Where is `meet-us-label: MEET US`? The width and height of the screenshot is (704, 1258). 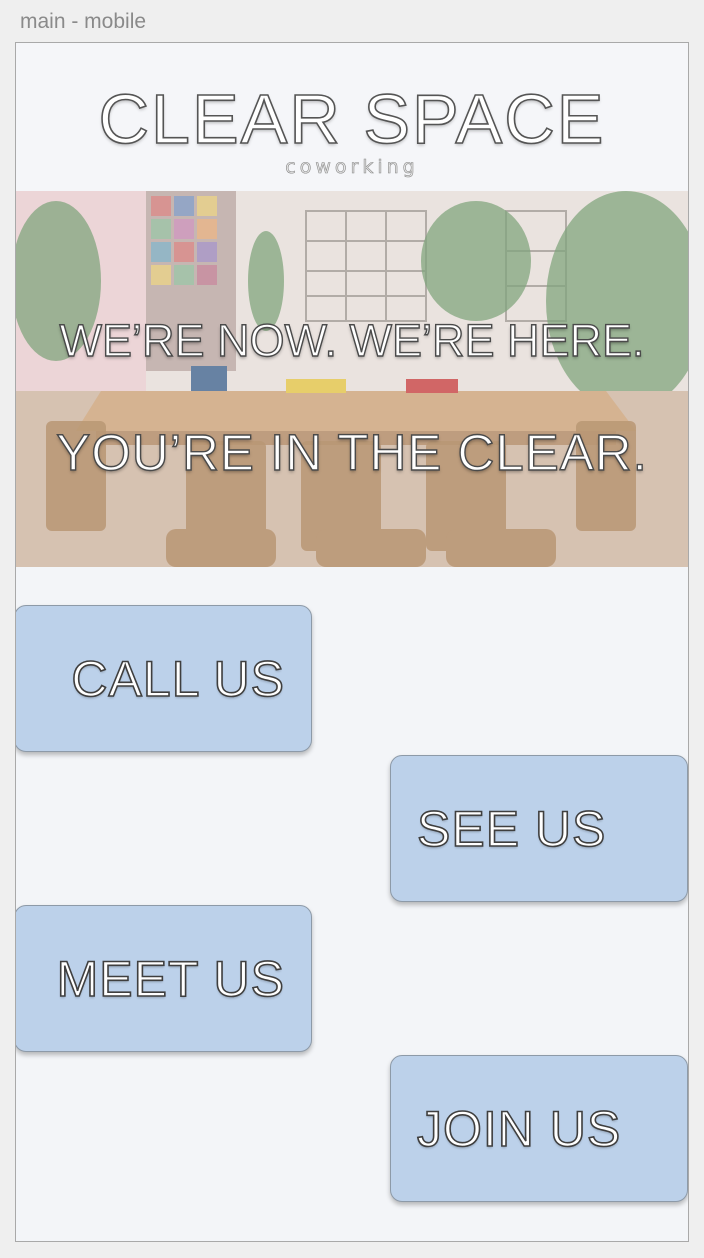
meet-us-label: MEET US is located at coordinates (170, 979).